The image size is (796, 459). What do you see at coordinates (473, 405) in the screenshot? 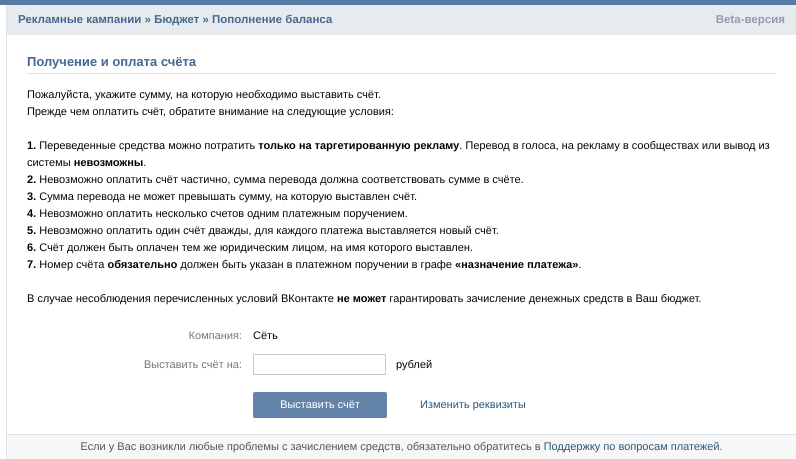
I see `edit-details-link: Изменить реквизиты` at bounding box center [473, 405].